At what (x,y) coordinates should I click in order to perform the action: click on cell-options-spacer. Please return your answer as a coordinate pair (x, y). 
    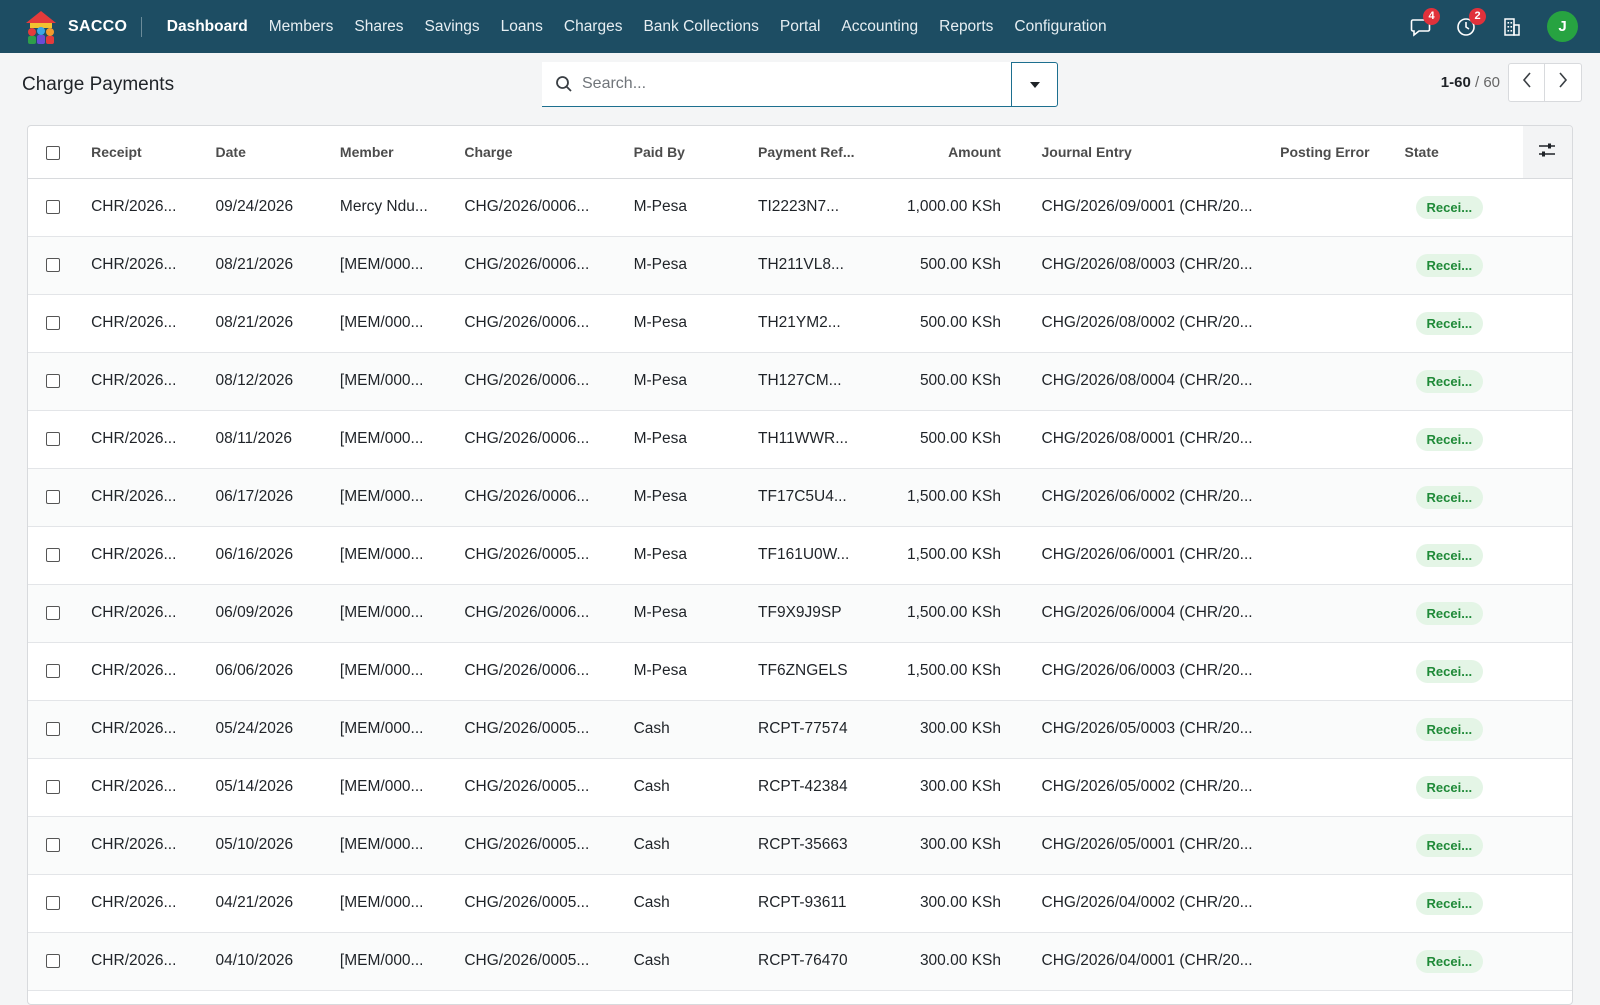
    Looking at the image, I should click on (1547, 787).